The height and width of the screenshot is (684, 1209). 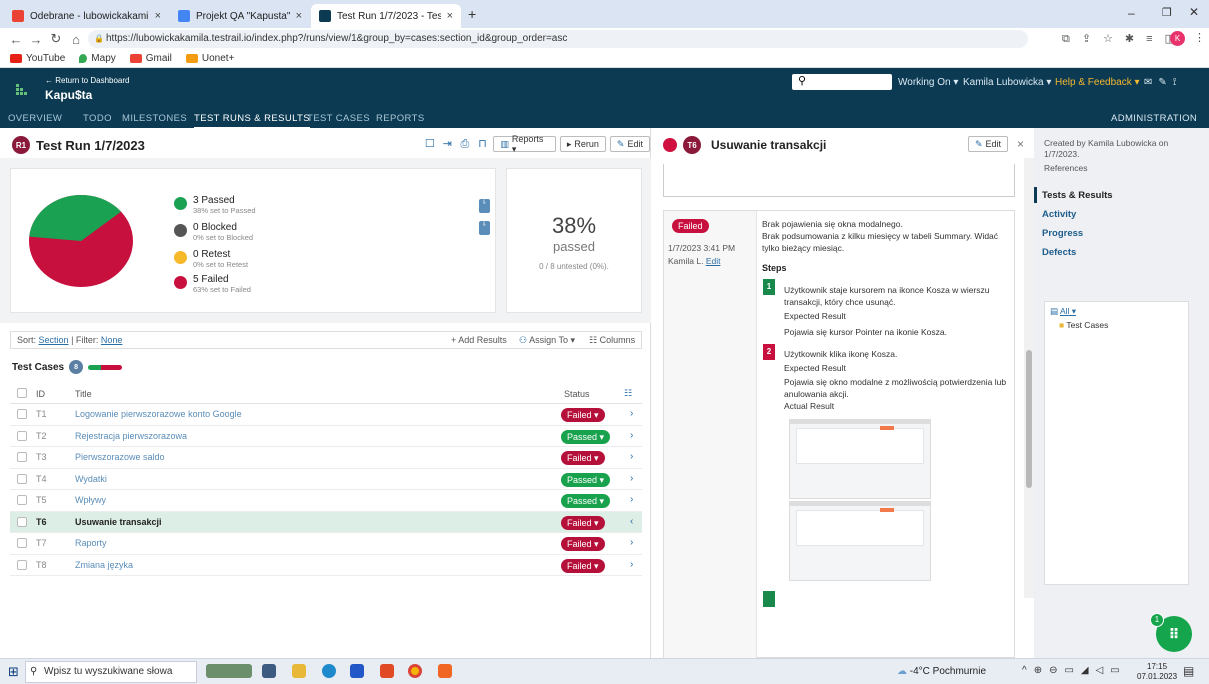 What do you see at coordinates (91, 543) in the screenshot?
I see `case-title-link: Raporty` at bounding box center [91, 543].